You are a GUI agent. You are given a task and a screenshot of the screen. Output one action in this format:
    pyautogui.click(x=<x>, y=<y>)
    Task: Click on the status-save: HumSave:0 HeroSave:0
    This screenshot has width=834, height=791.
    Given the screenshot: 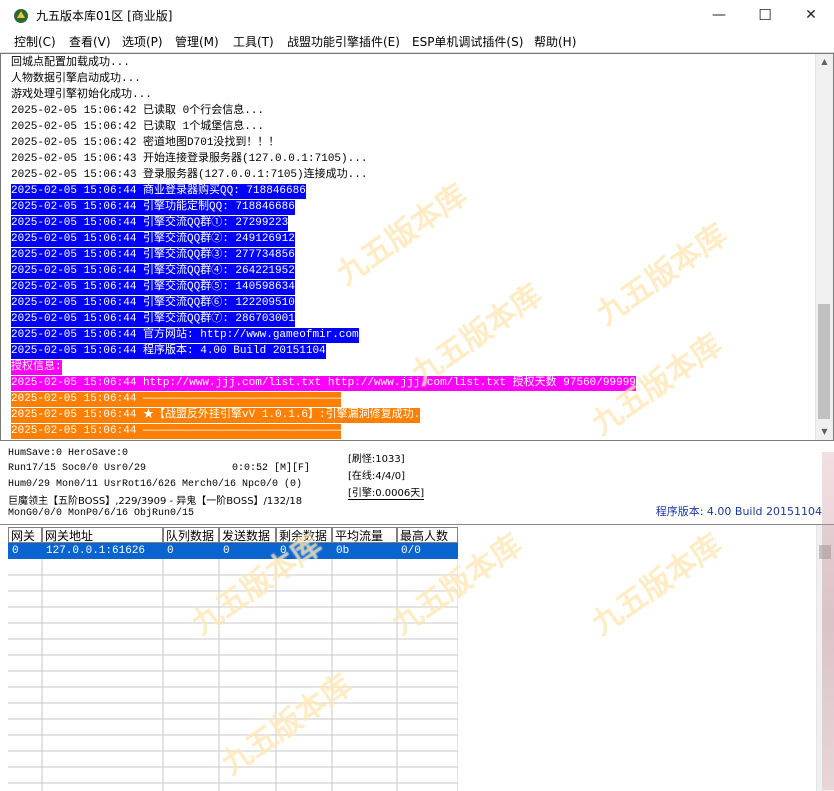 What is the action you would take?
    pyautogui.click(x=68, y=453)
    